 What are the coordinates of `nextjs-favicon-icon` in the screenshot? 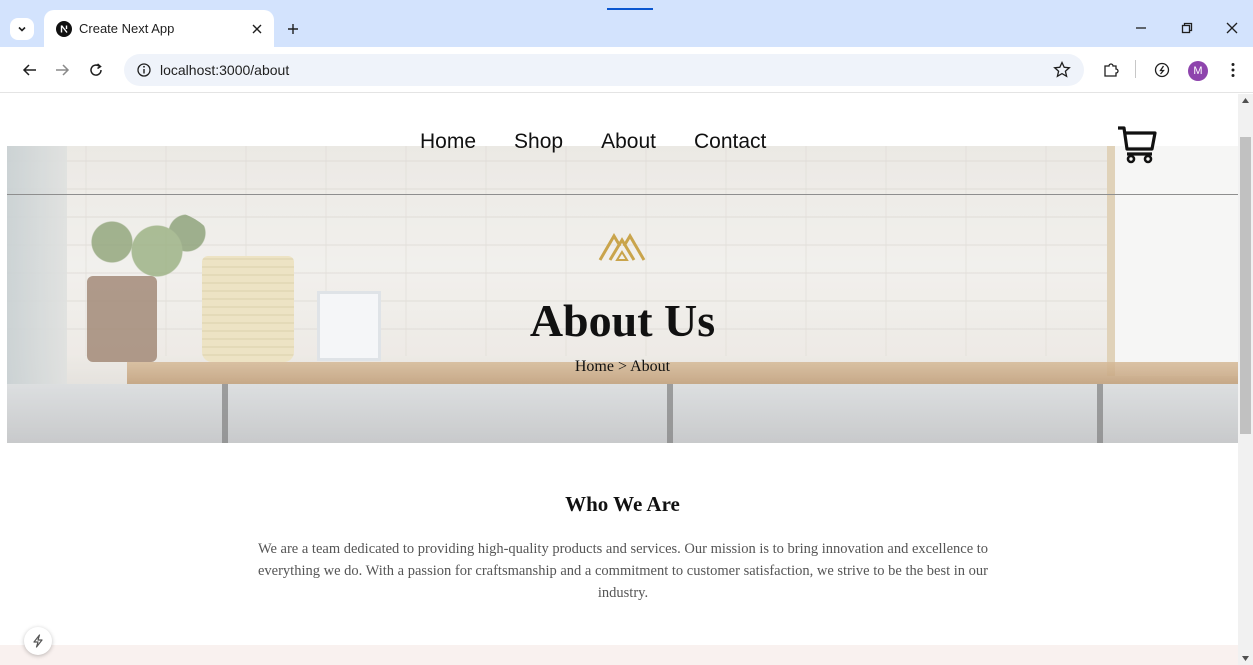 It's located at (64, 29).